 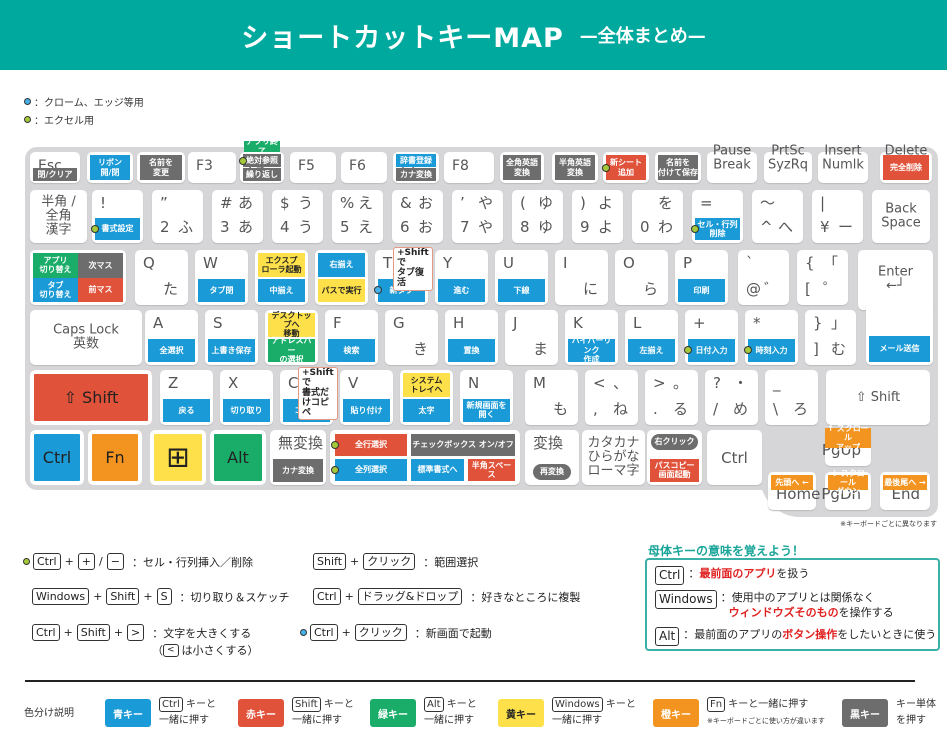 What do you see at coordinates (161, 167) in the screenshot?
I see `key-f2: F2名前を 変更` at bounding box center [161, 167].